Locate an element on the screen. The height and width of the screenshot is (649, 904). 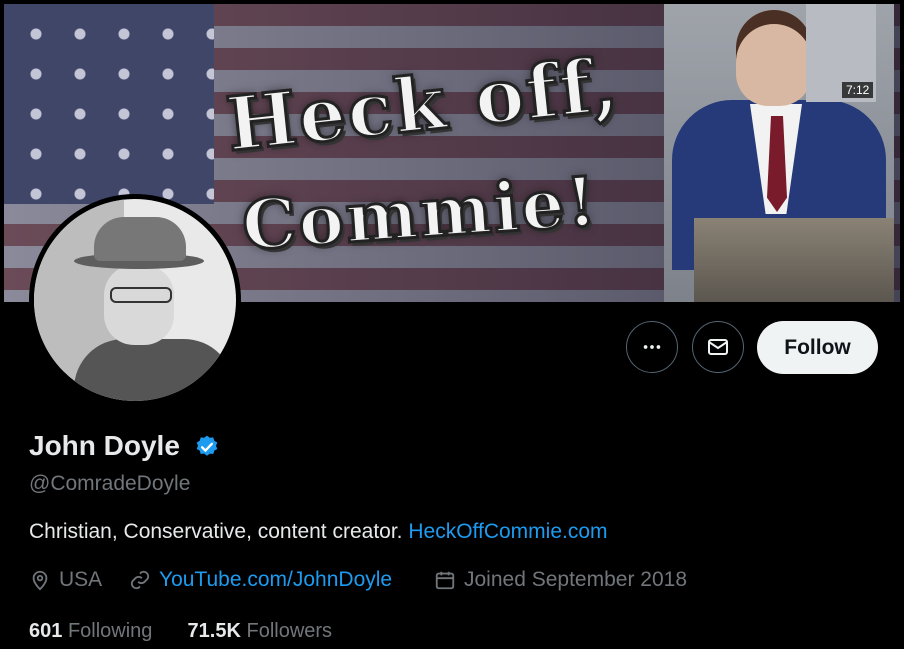
avatar-image is located at coordinates (135, 300).